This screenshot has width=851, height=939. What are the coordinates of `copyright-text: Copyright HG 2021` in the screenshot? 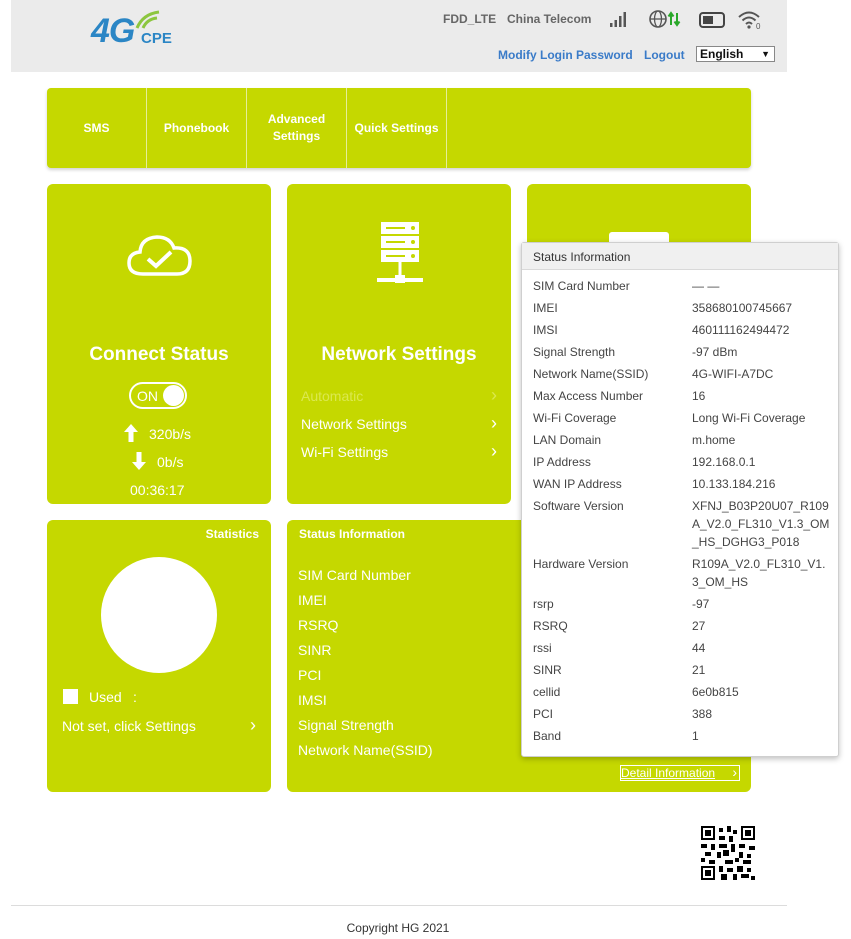 It's located at (398, 928).